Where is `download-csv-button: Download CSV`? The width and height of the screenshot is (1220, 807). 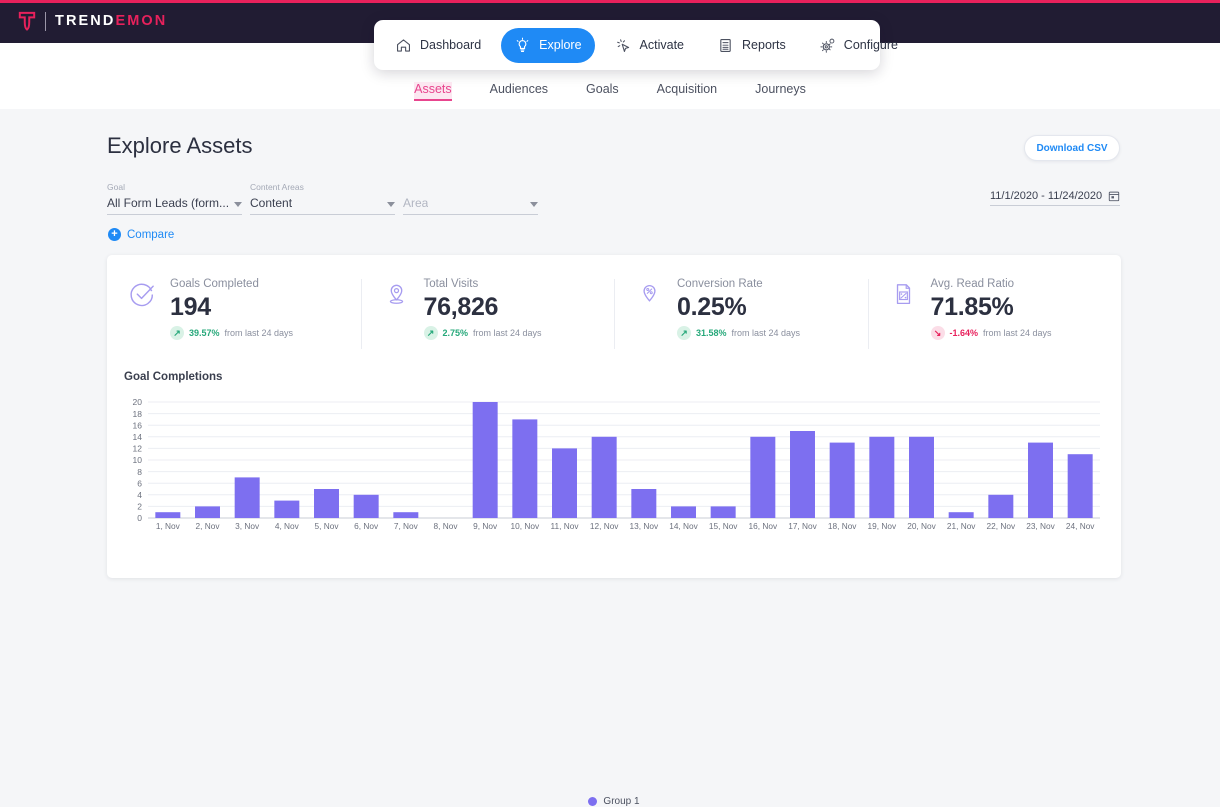
download-csv-button: Download CSV is located at coordinates (1072, 148).